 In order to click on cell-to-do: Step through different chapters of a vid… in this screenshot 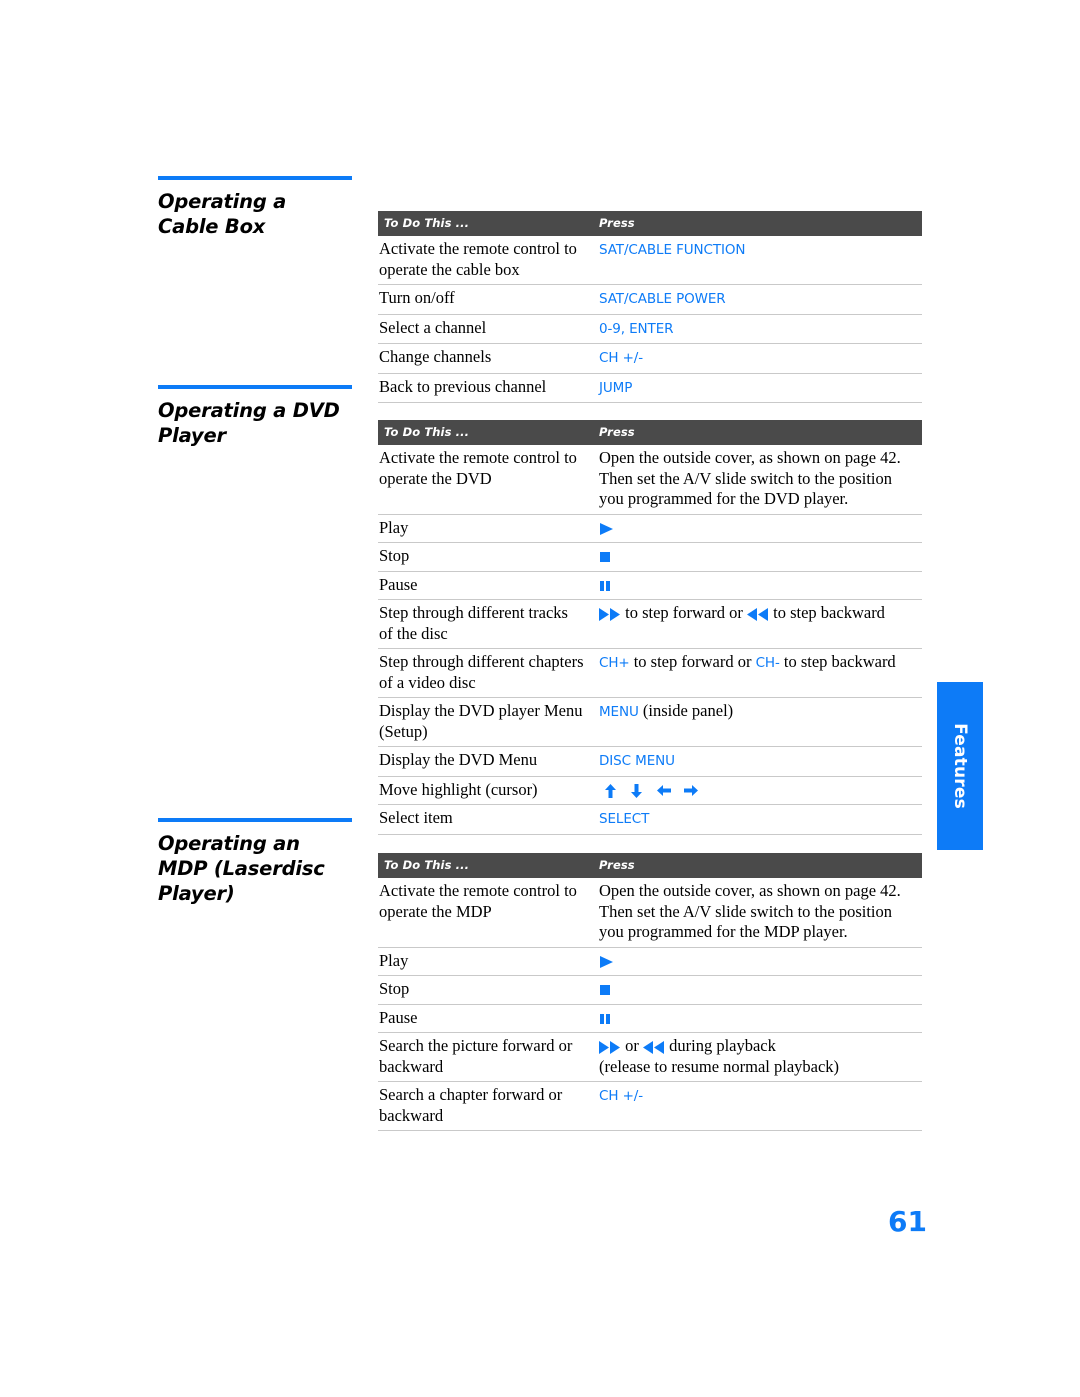, I will do `click(483, 673)`.